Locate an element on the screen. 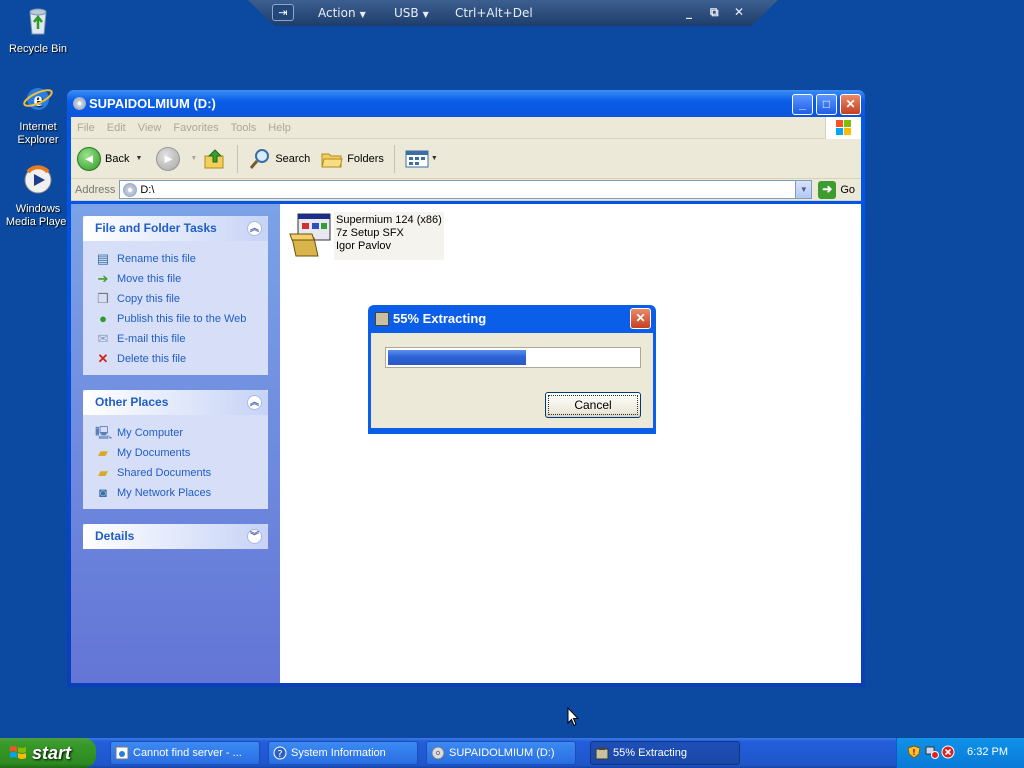 The height and width of the screenshot is (768, 1024). minimize-button: _ is located at coordinates (802, 104).